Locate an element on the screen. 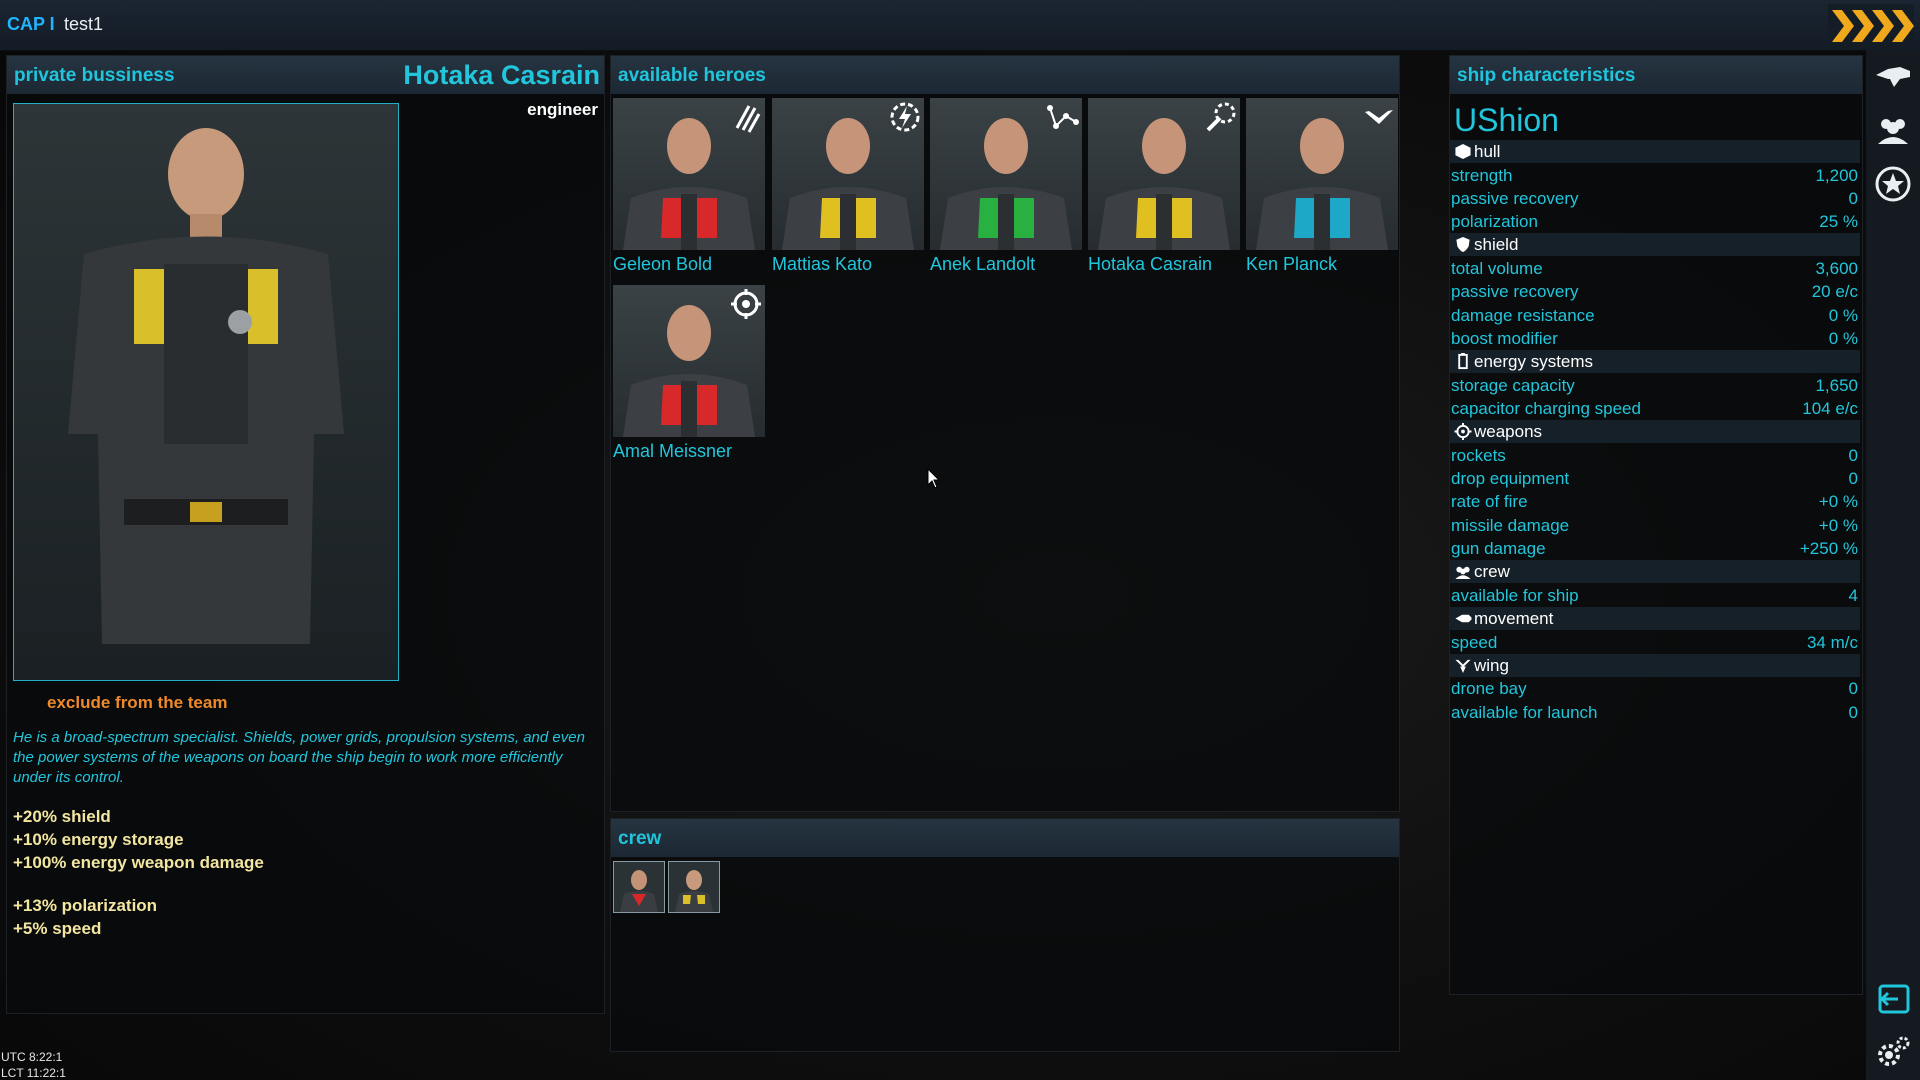 Image resolution: width=1920 pixels, height=1080 pixels. panel-header: private bussiness Hotaka Casrain is located at coordinates (305, 75).